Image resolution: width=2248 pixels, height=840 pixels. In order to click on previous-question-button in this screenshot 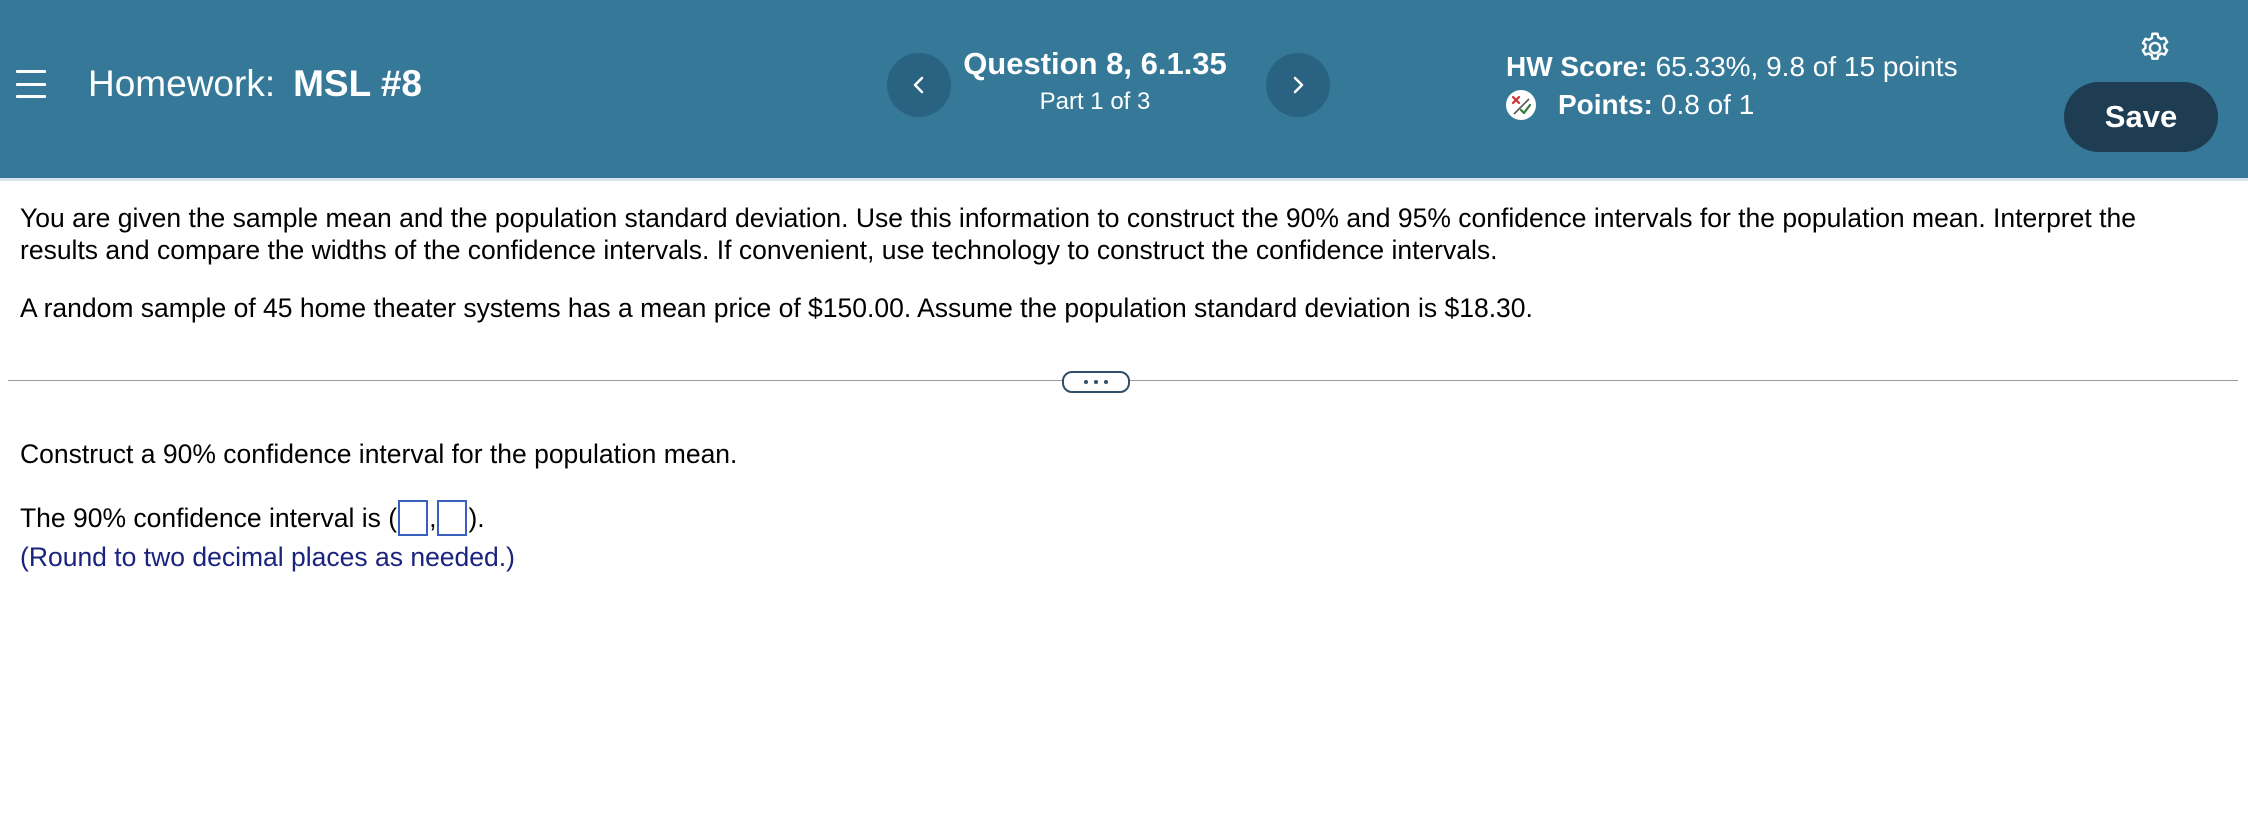, I will do `click(919, 85)`.